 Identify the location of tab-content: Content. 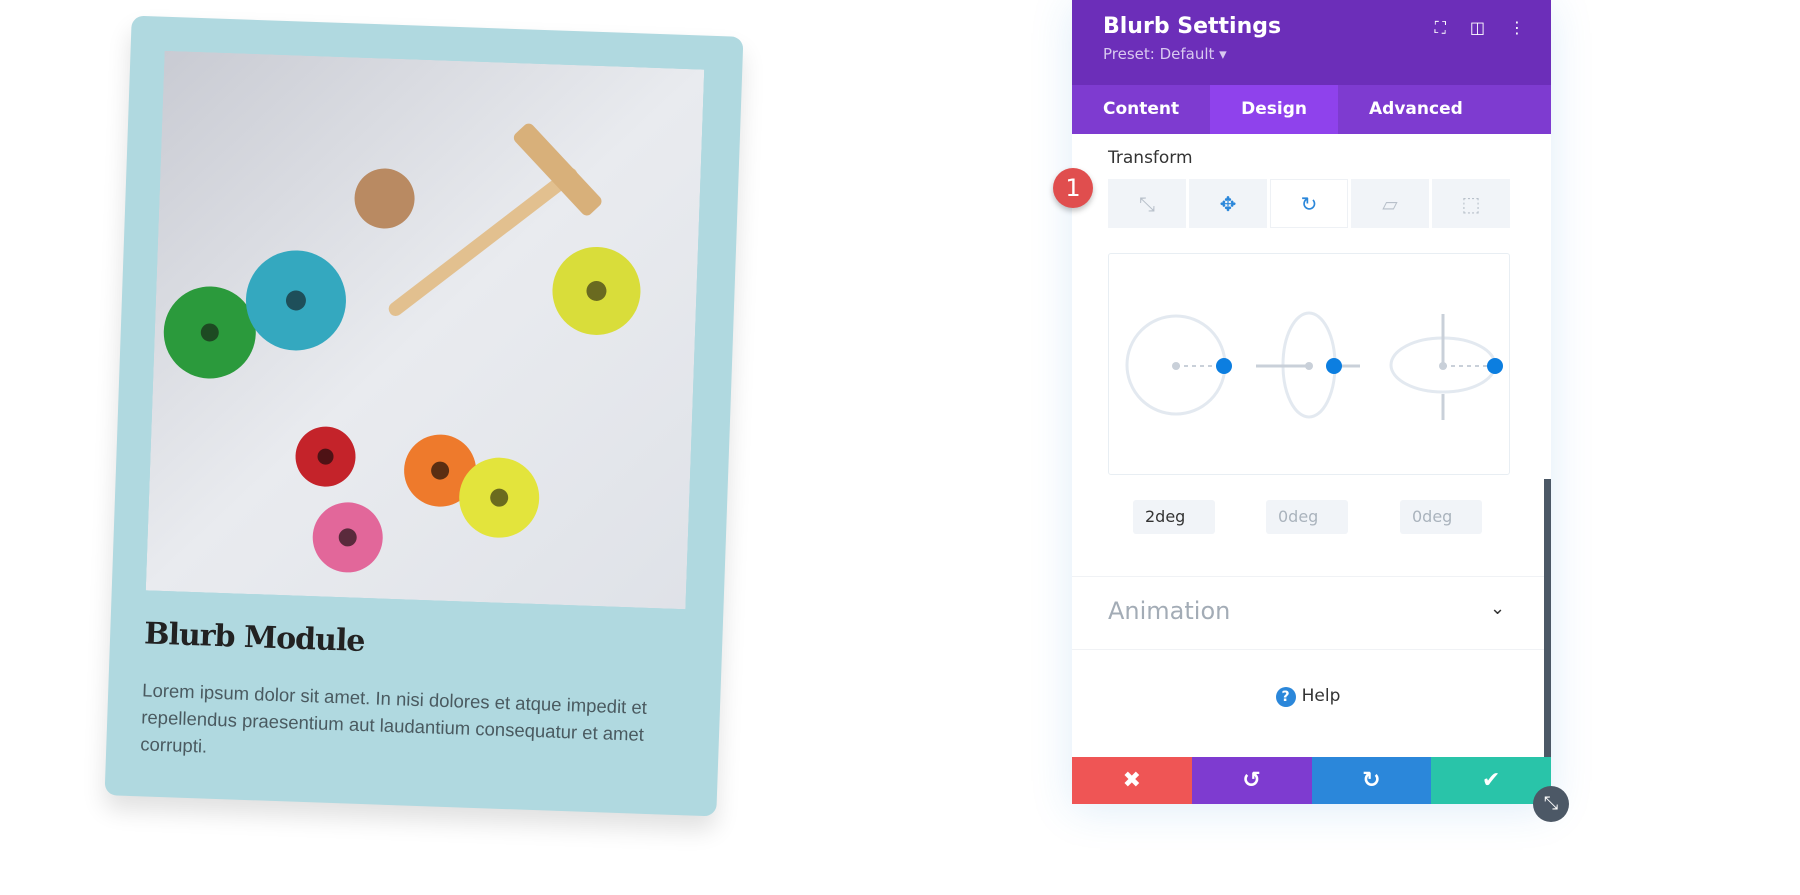
(1141, 109).